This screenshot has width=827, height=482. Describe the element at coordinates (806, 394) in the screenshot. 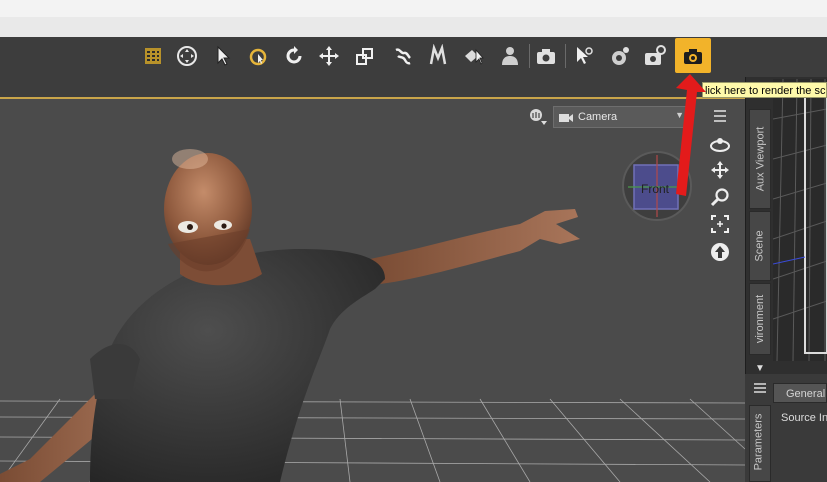

I see `tab-general-label: General` at that location.